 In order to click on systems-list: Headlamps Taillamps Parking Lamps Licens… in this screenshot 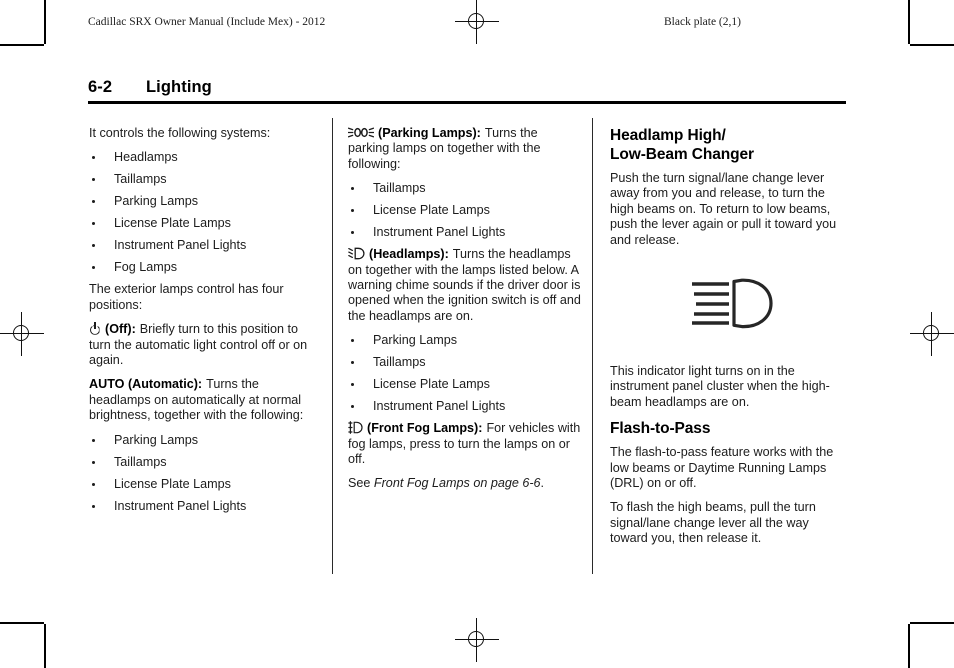, I will do `click(206, 212)`.